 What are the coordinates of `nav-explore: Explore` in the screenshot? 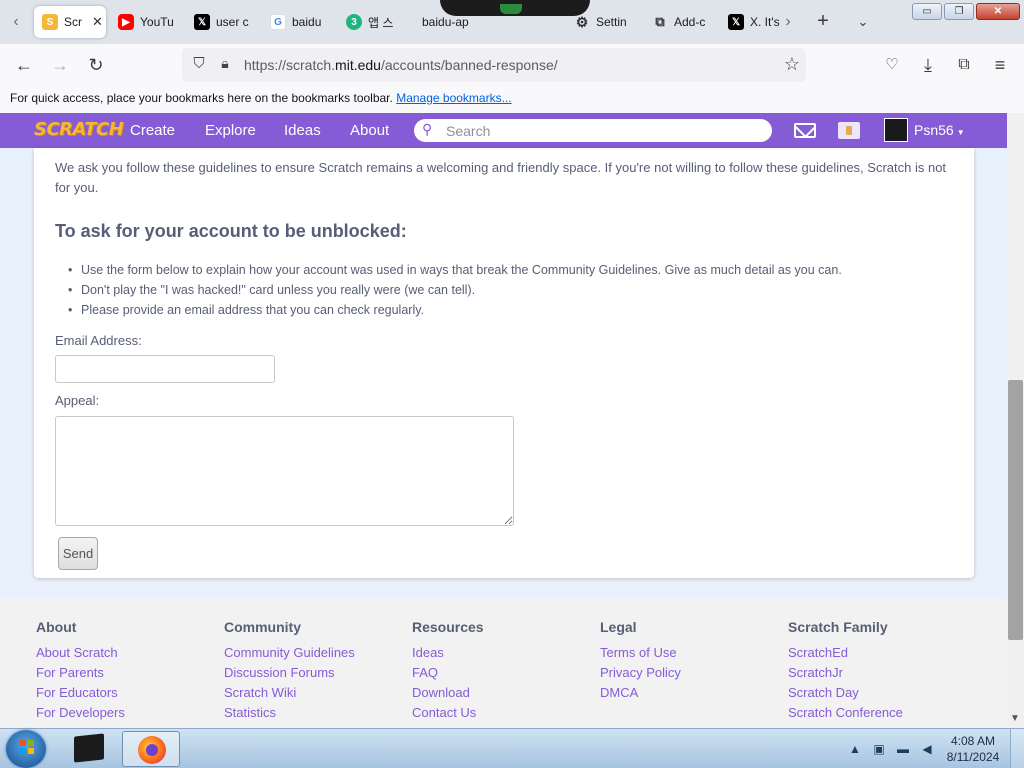 It's located at (230, 130).